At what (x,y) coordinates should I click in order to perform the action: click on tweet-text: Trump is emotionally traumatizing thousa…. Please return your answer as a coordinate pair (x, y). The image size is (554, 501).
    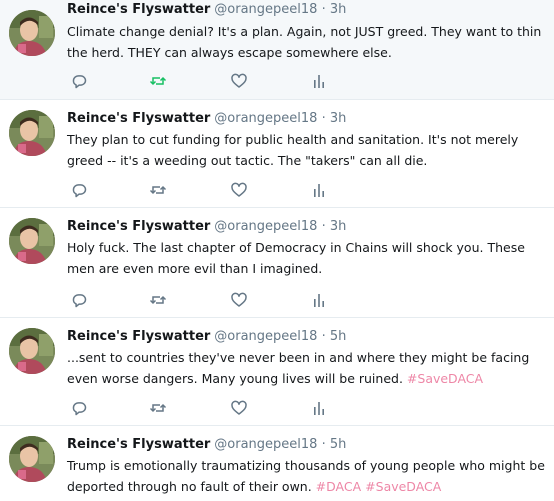
    Looking at the image, I should click on (307, 476).